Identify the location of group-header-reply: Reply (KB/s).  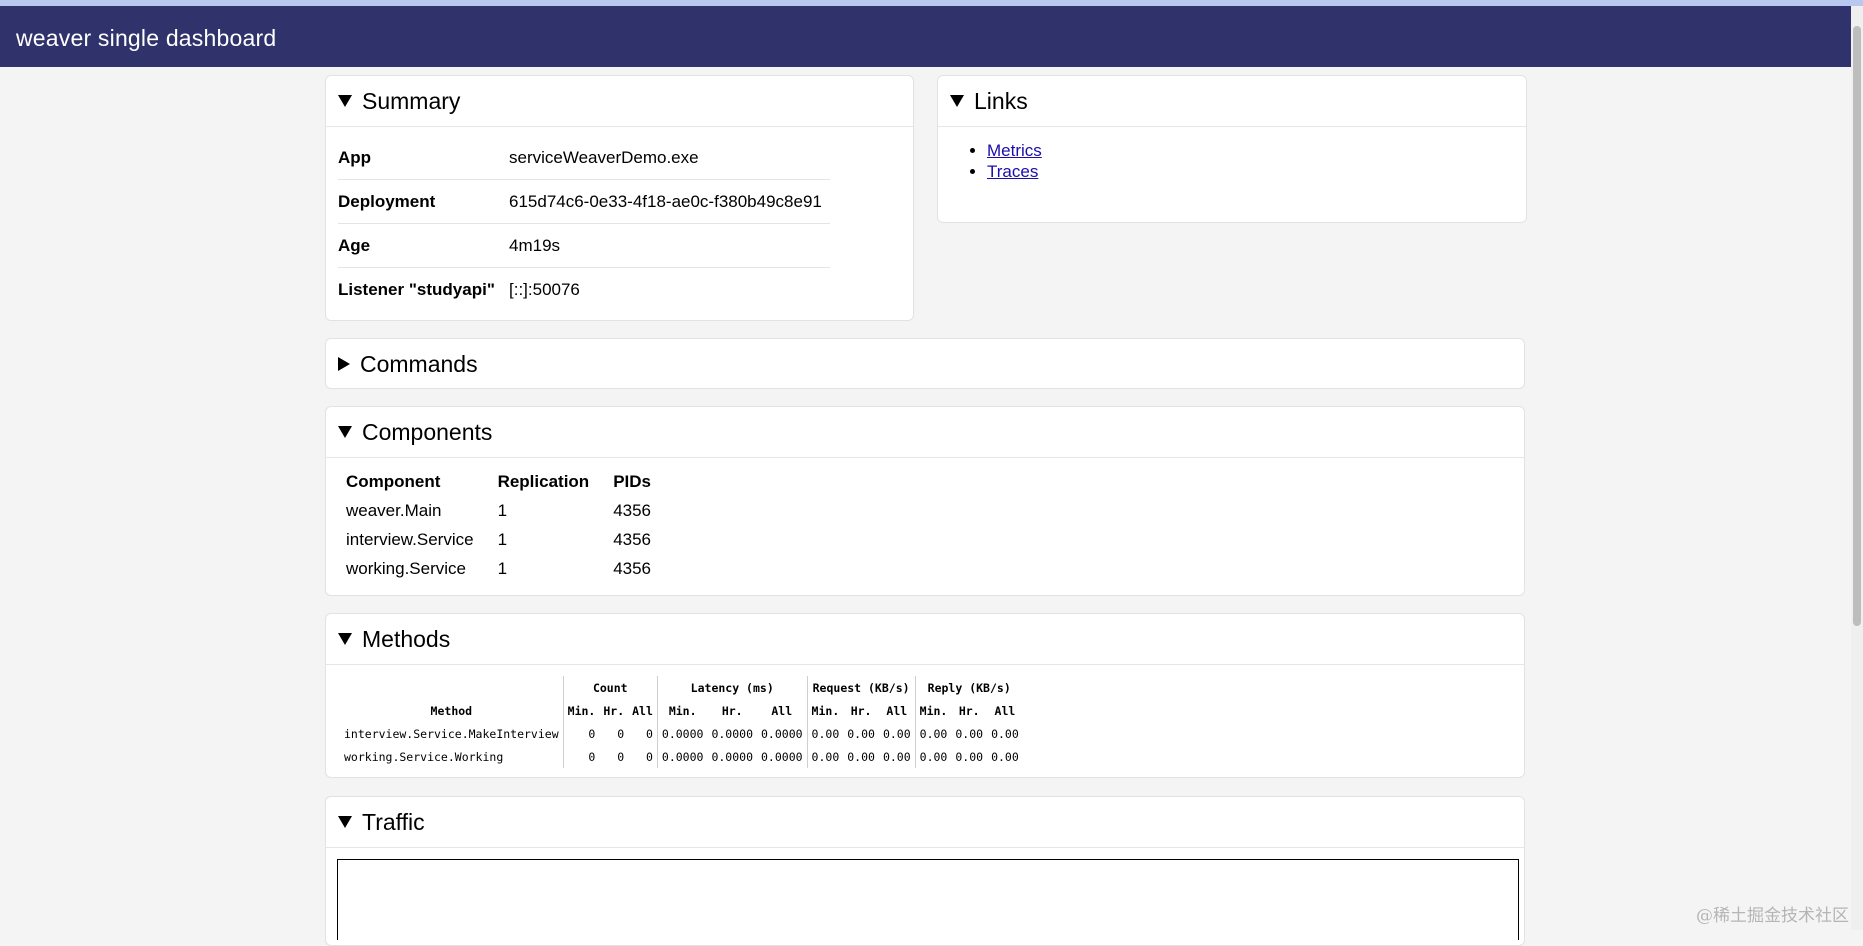
(969, 687).